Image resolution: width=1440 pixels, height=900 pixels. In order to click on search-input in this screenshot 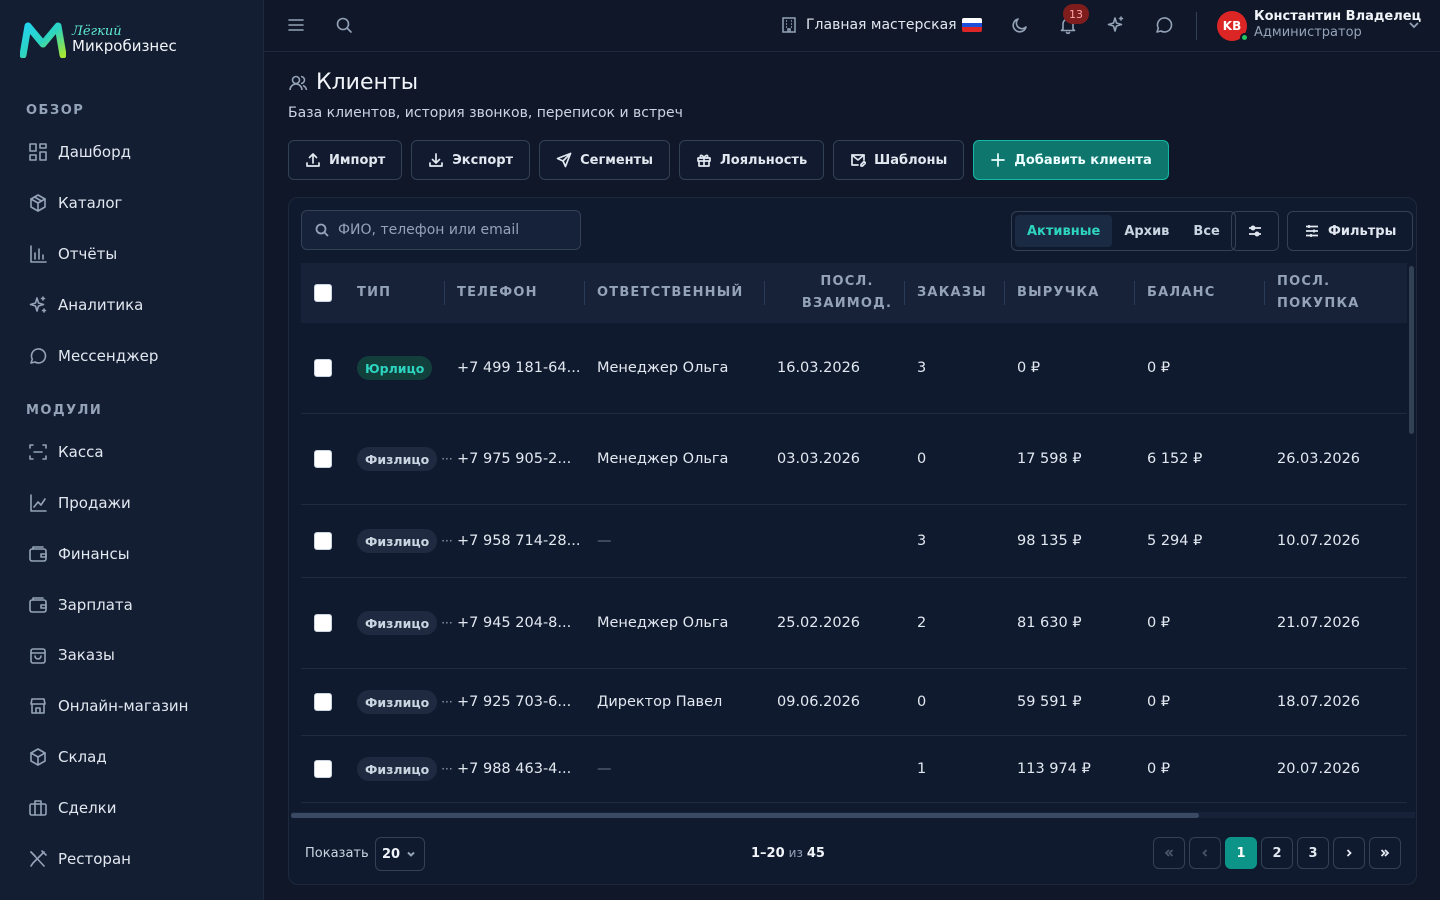, I will do `click(453, 230)`.